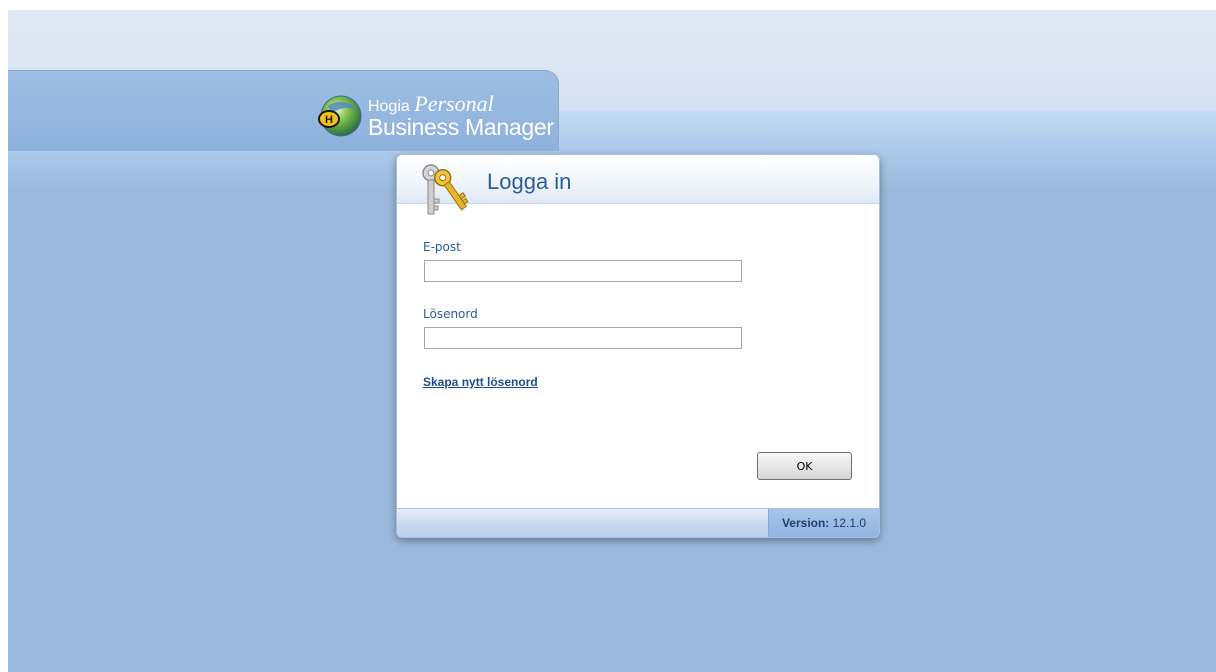 This screenshot has width=1216, height=672. What do you see at coordinates (461, 127) in the screenshot?
I see `brand-name: Business Manager` at bounding box center [461, 127].